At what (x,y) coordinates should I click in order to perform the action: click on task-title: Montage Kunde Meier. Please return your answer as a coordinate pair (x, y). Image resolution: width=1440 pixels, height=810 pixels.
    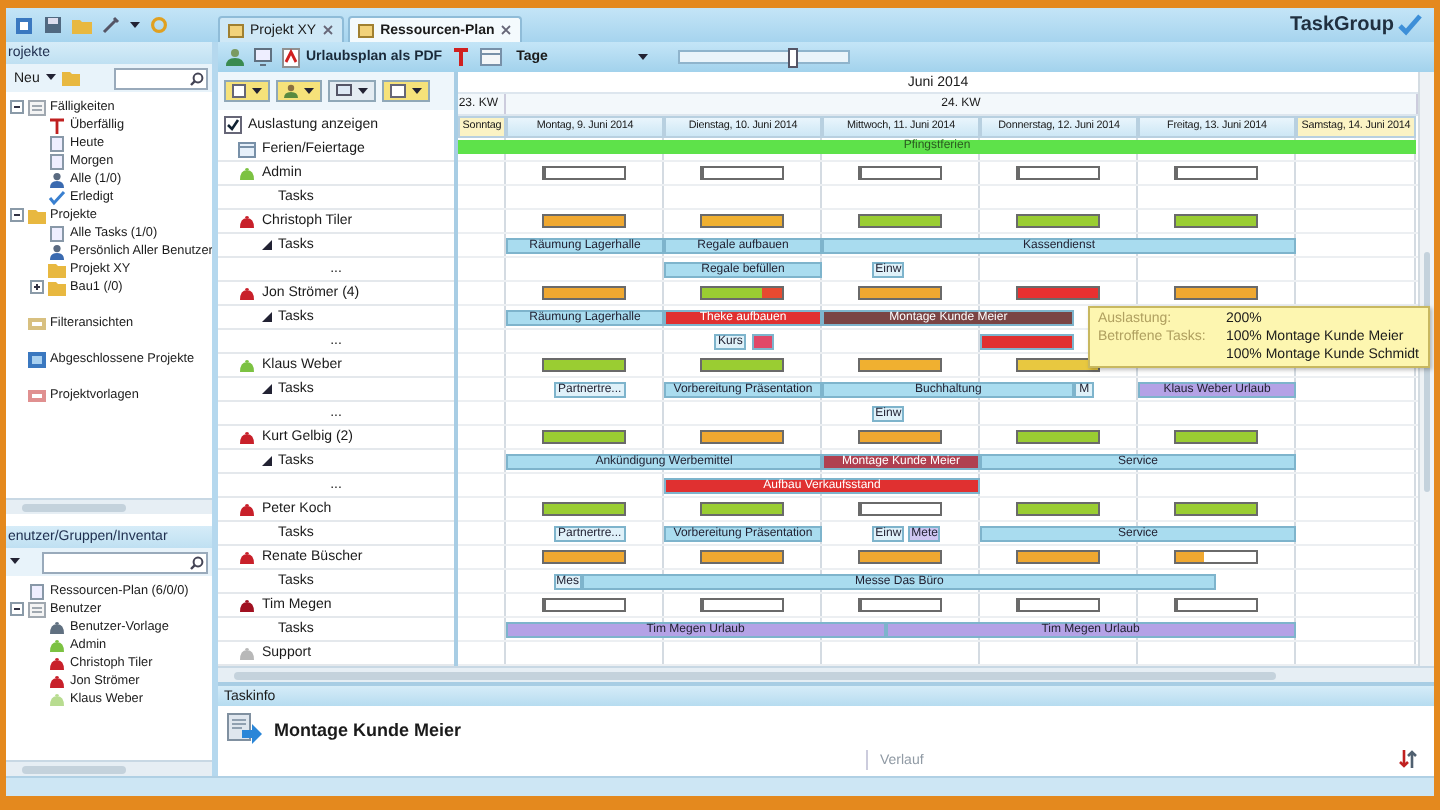
    Looking at the image, I should click on (368, 730).